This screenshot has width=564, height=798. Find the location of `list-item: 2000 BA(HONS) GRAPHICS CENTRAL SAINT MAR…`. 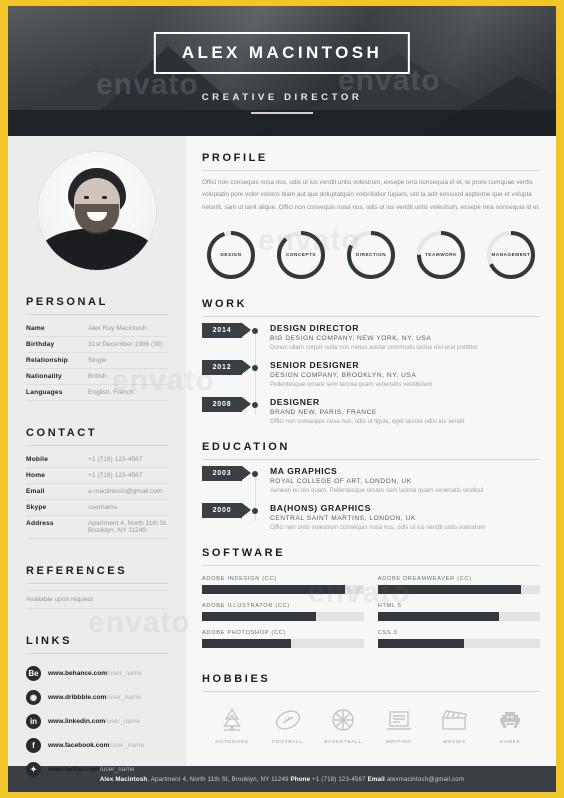

list-item: 2000 BA(HONS) GRAPHICS CENTRAL SAINT MAR… is located at coordinates (371, 516).